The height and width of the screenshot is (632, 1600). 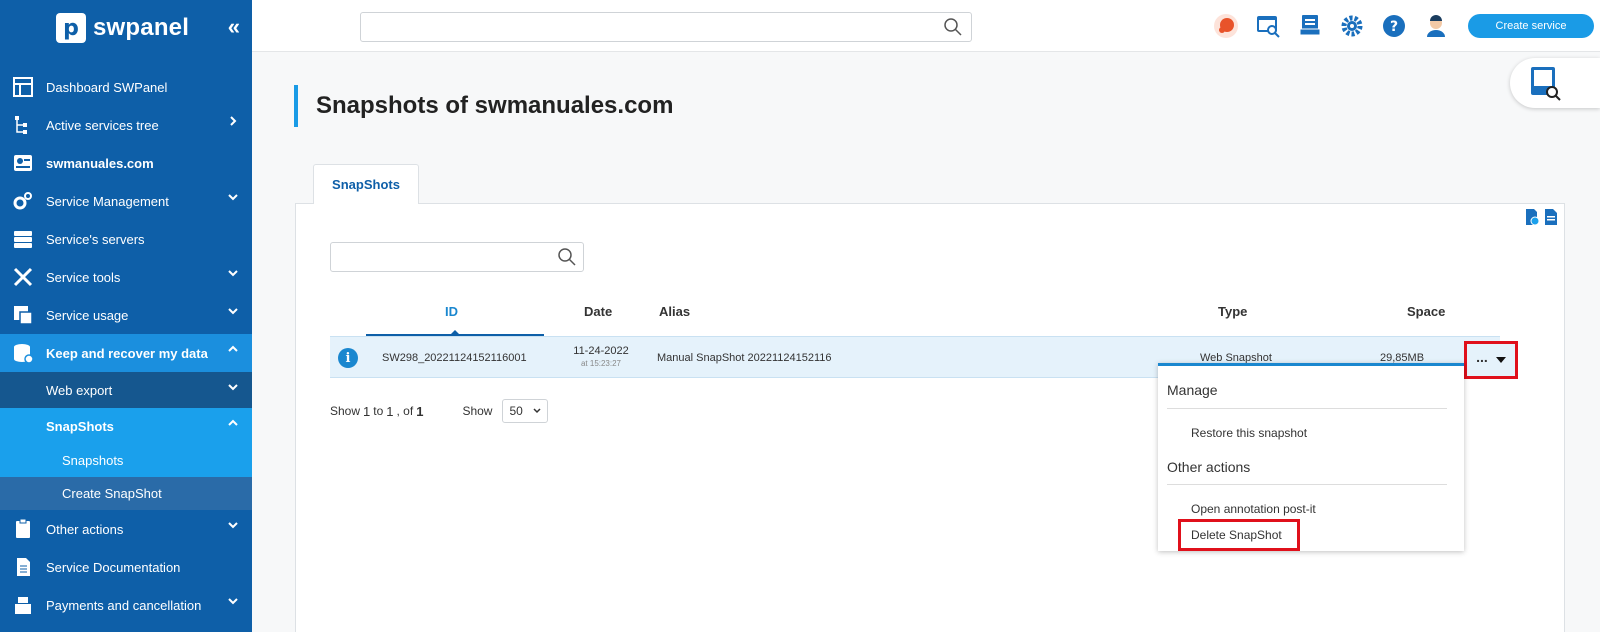 What do you see at coordinates (1236, 535) in the screenshot?
I see `menu-item-label: Delete SnapShot` at bounding box center [1236, 535].